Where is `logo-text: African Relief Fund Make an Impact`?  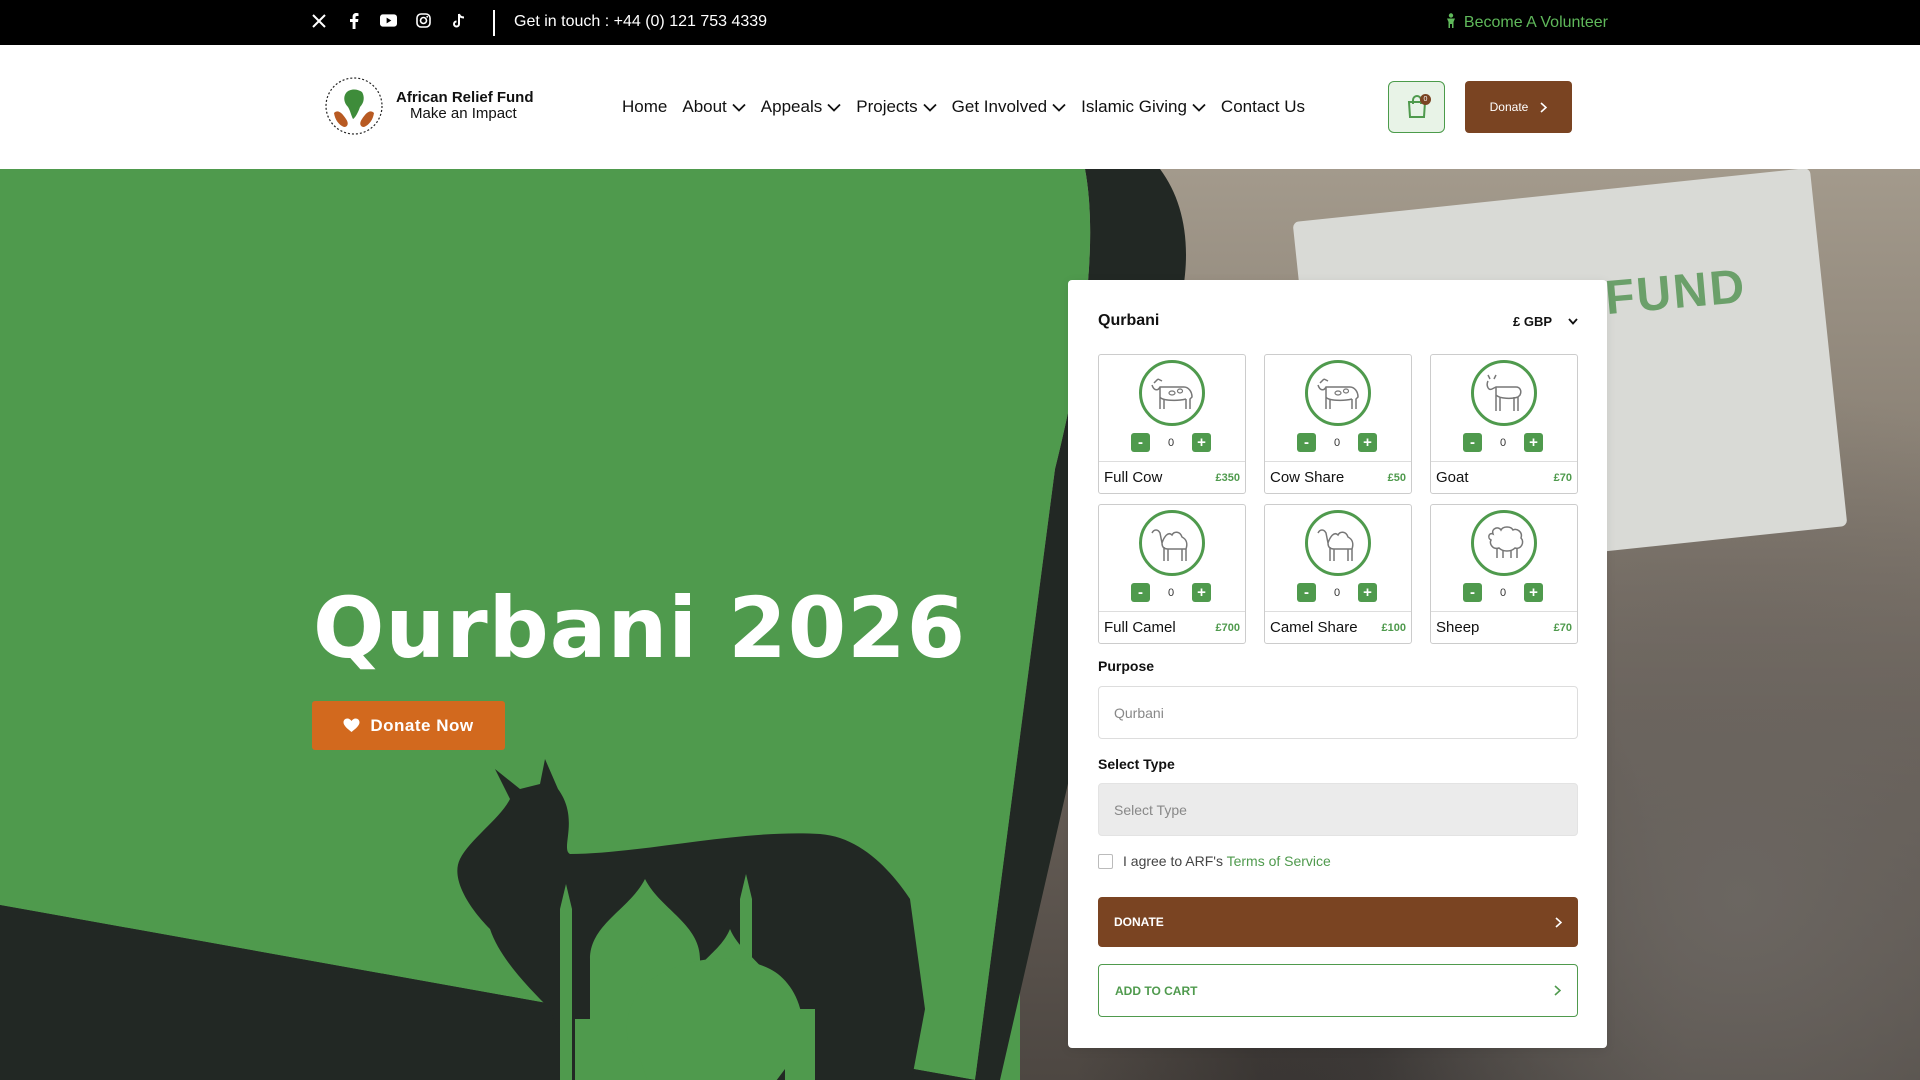 logo-text: African Relief Fund Make an Impact is located at coordinates (465, 106).